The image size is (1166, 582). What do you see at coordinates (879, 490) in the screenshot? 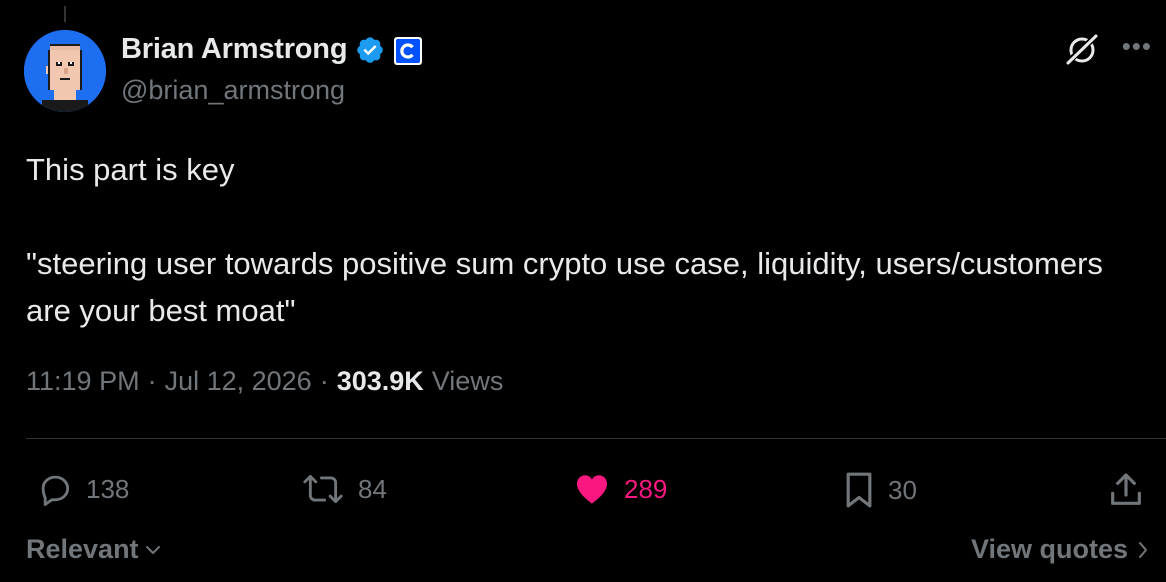
I see `bookmark-button: 30` at bounding box center [879, 490].